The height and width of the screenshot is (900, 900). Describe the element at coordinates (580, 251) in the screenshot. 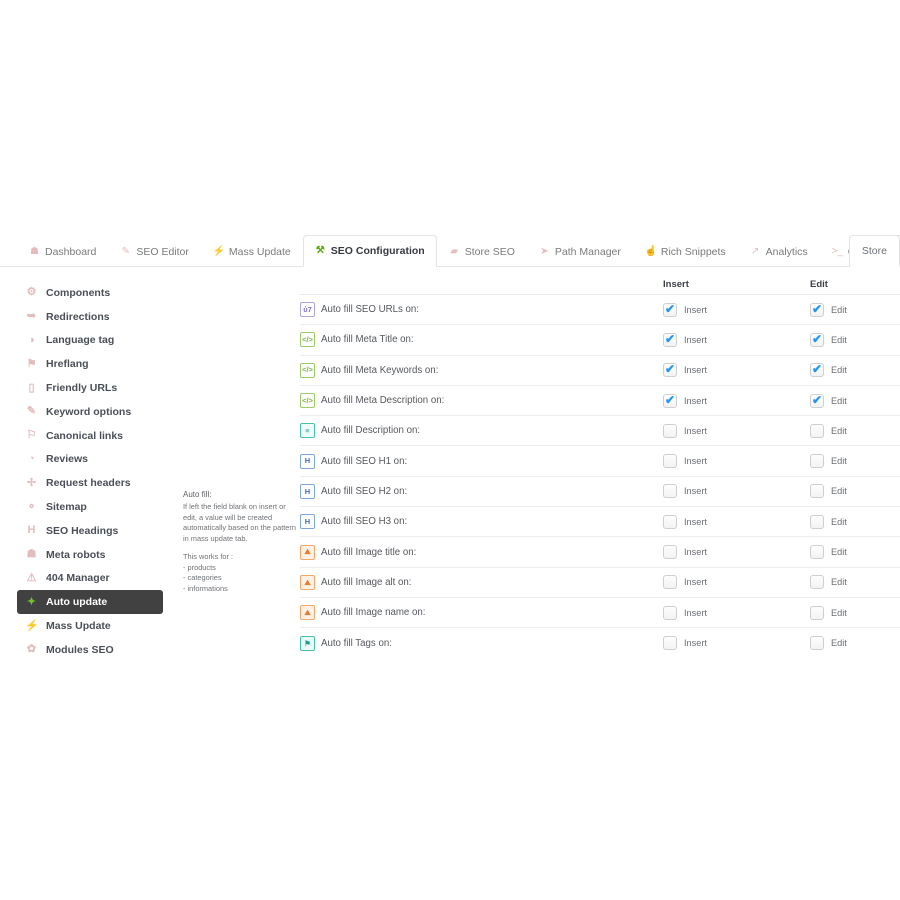

I see `tab-path-manager: ➤ Path Manager` at that location.